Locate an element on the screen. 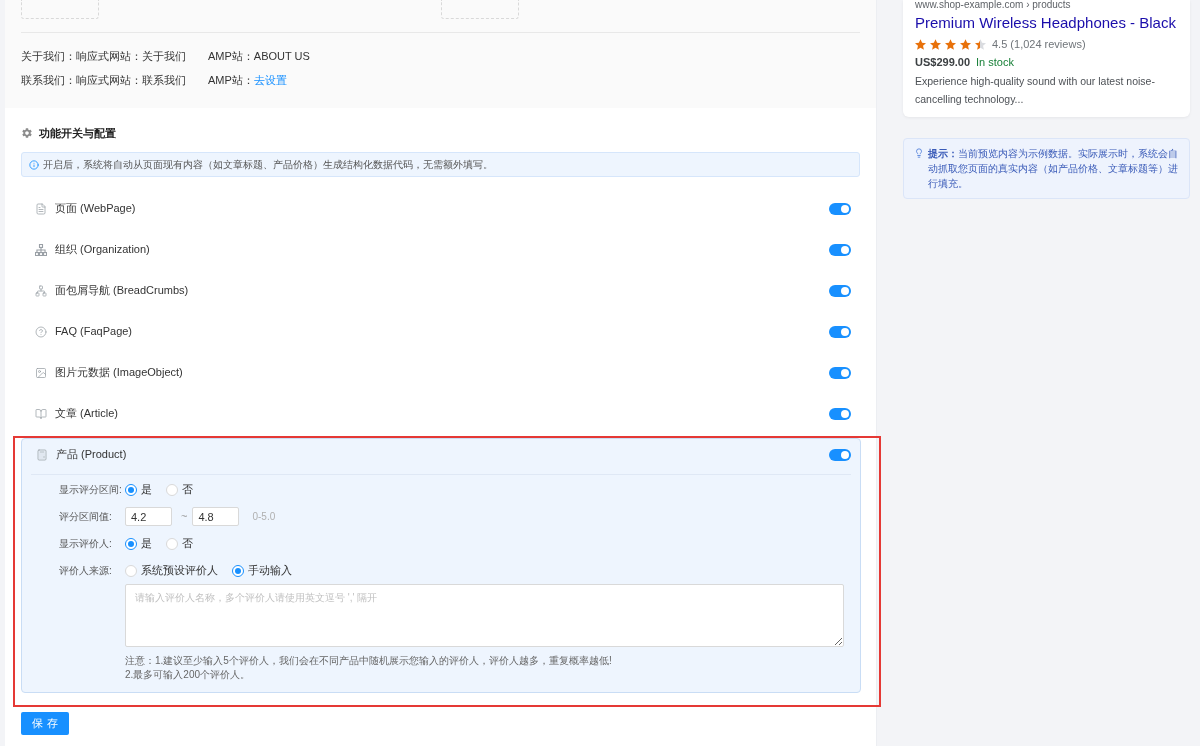 The height and width of the screenshot is (746, 1200). info-text: 开启后，系统将自动从页面现有内容（如文章标题、产品价格）生成结构化数据代码，无需额外填写。 is located at coordinates (268, 165).